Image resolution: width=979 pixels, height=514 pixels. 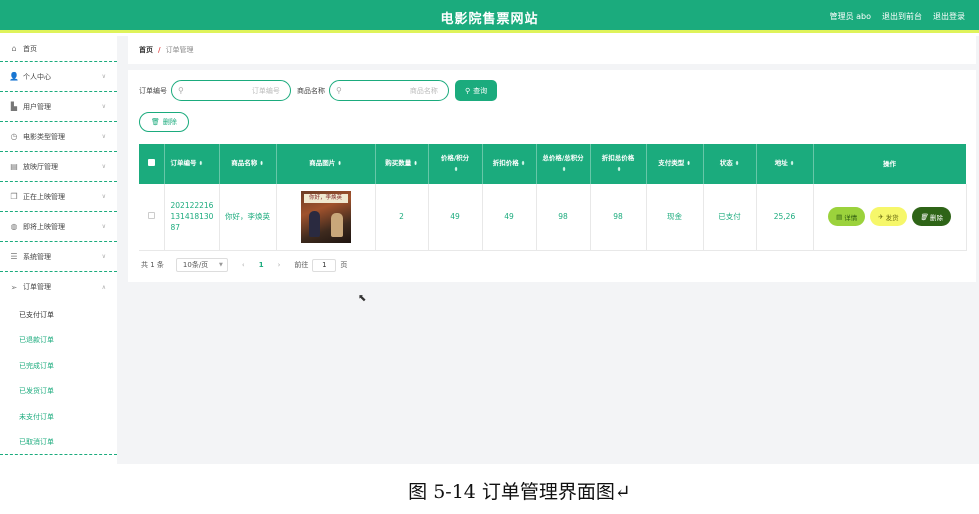 What do you see at coordinates (468, 90) in the screenshot?
I see `search-icon: ⚲` at bounding box center [468, 90].